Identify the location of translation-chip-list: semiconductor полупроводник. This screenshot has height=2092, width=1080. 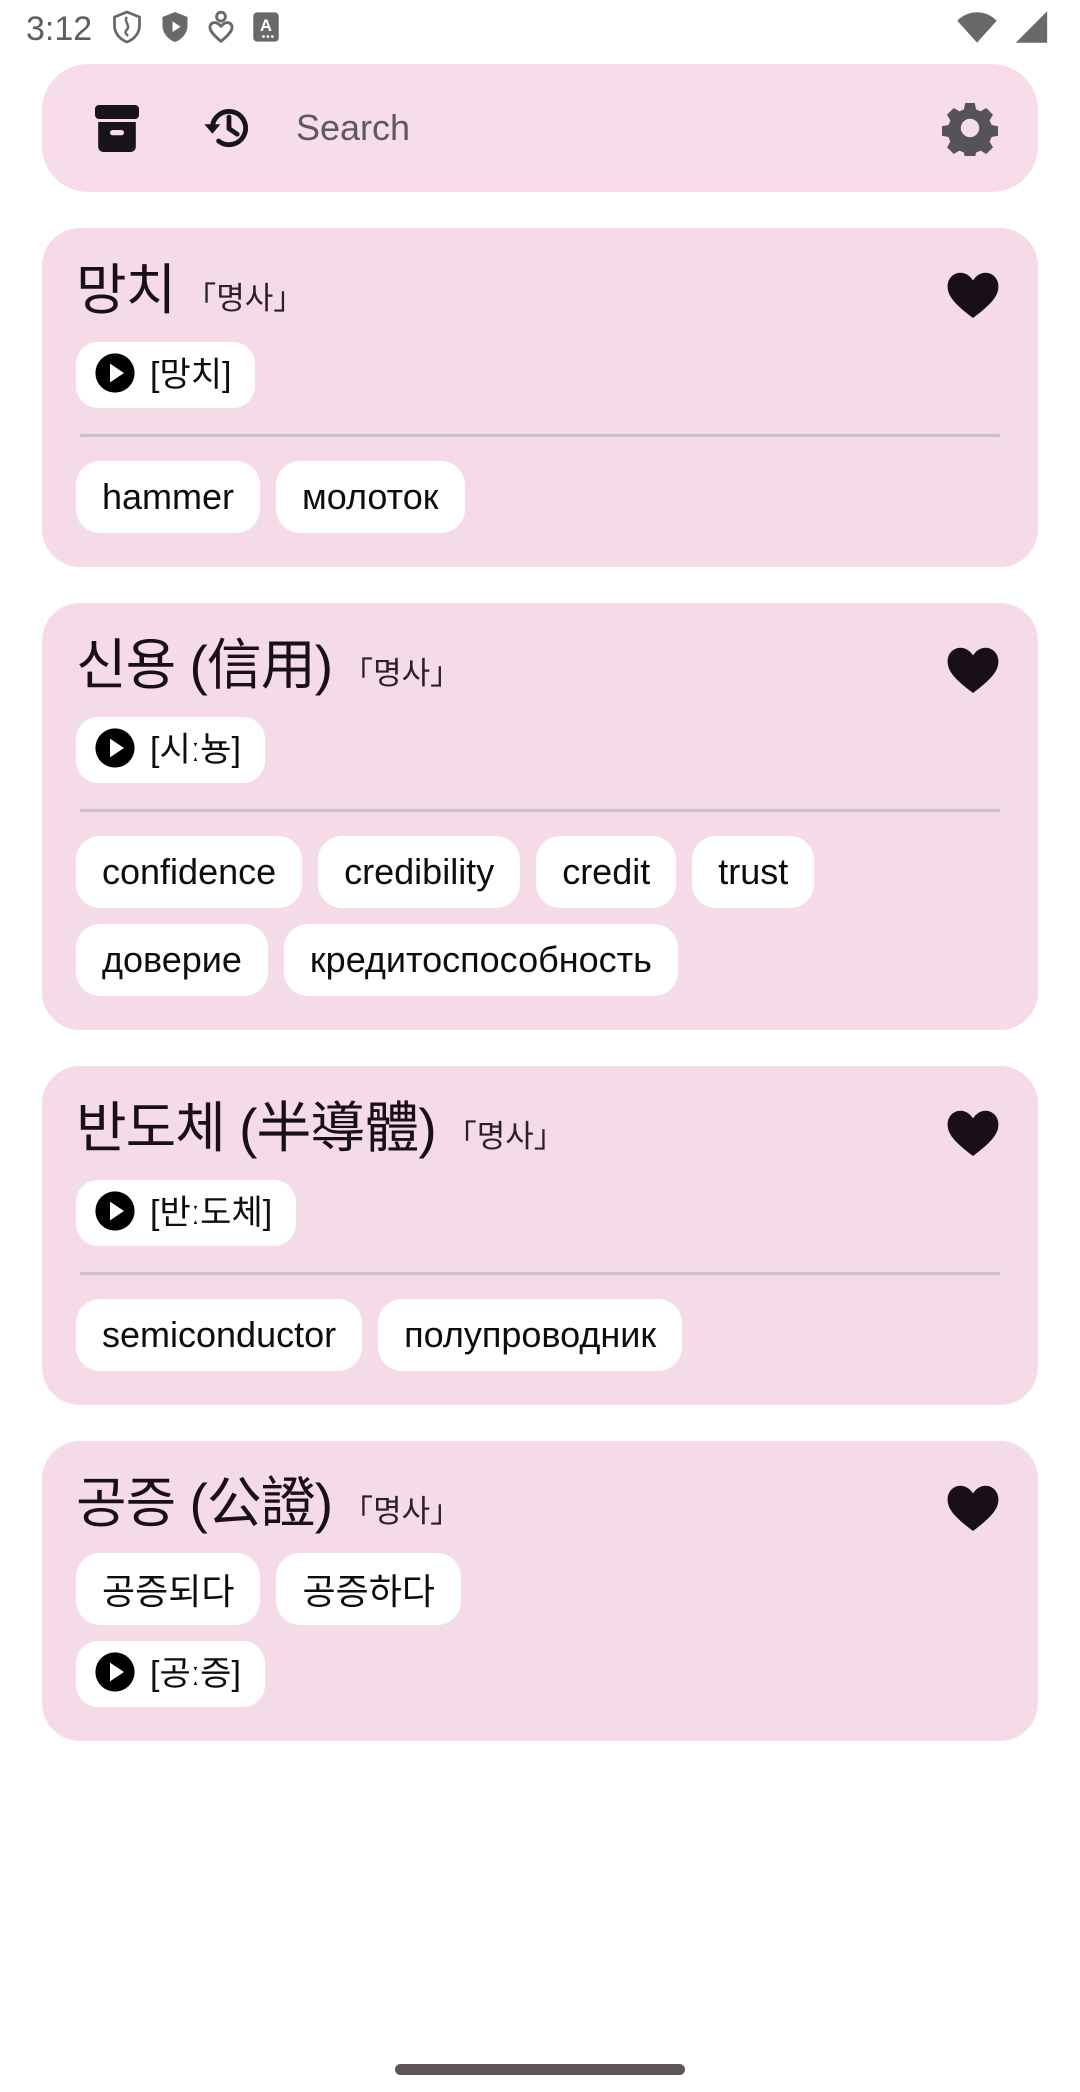
(540, 1335).